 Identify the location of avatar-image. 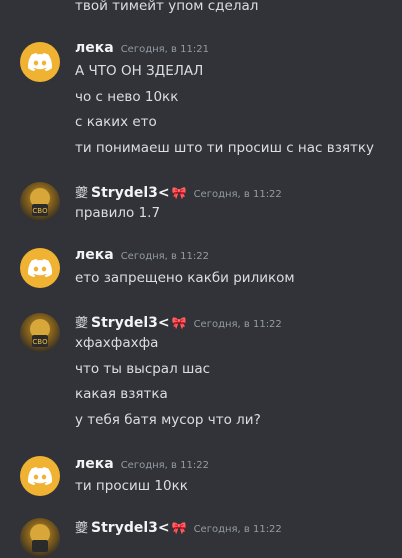
(40, 538).